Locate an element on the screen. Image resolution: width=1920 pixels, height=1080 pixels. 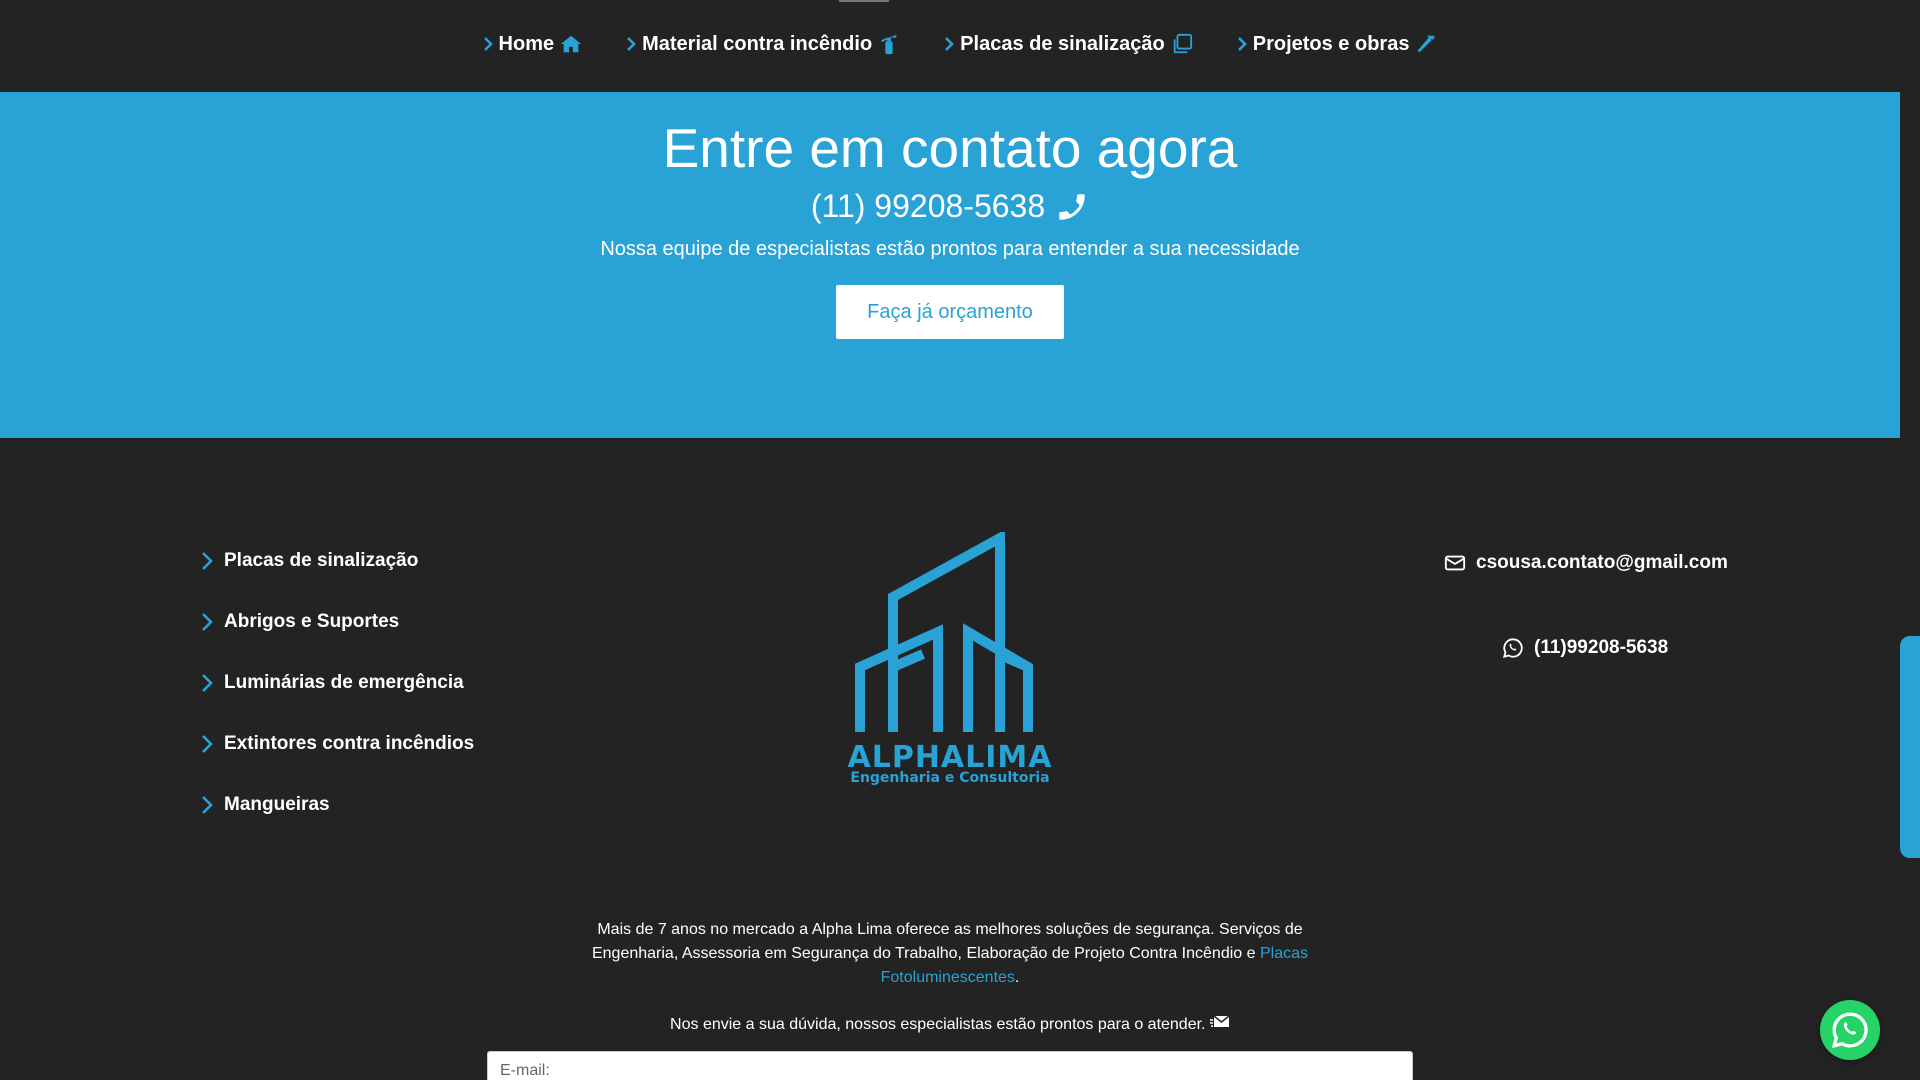
logo-tagline: Engenharia e Consultoria is located at coordinates (950, 778).